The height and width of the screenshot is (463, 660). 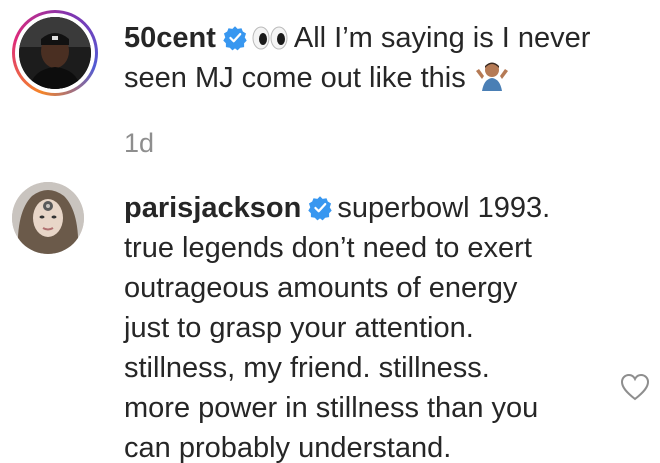 I want to click on avatar-story-ring, so click(x=55, y=53).